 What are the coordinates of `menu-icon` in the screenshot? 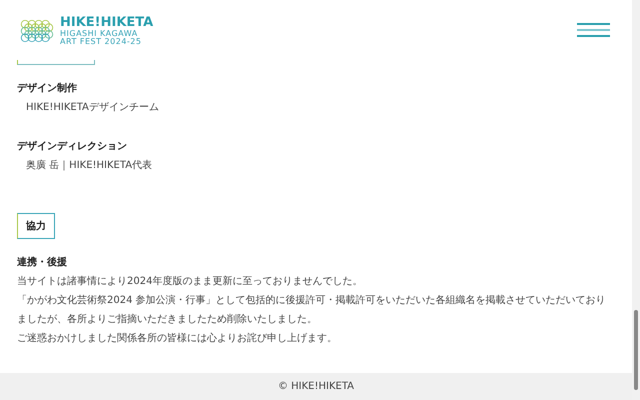 It's located at (593, 30).